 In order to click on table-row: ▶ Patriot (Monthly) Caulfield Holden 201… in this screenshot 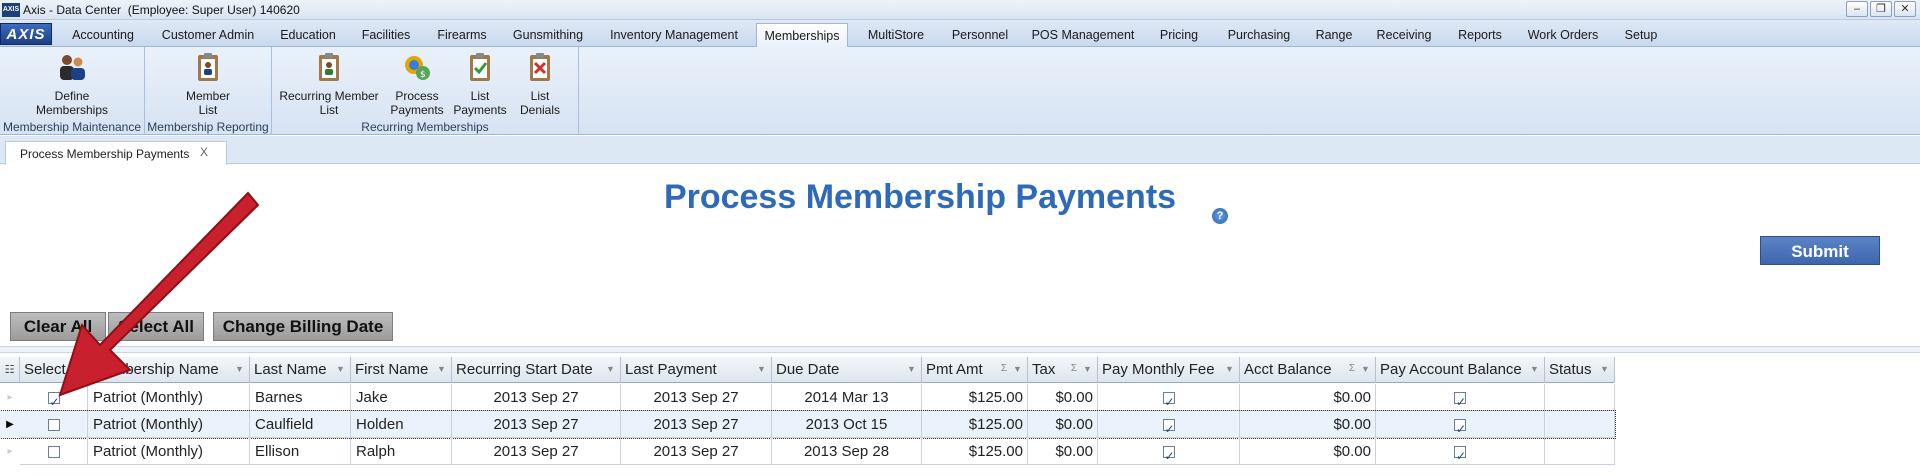, I will do `click(808, 424)`.